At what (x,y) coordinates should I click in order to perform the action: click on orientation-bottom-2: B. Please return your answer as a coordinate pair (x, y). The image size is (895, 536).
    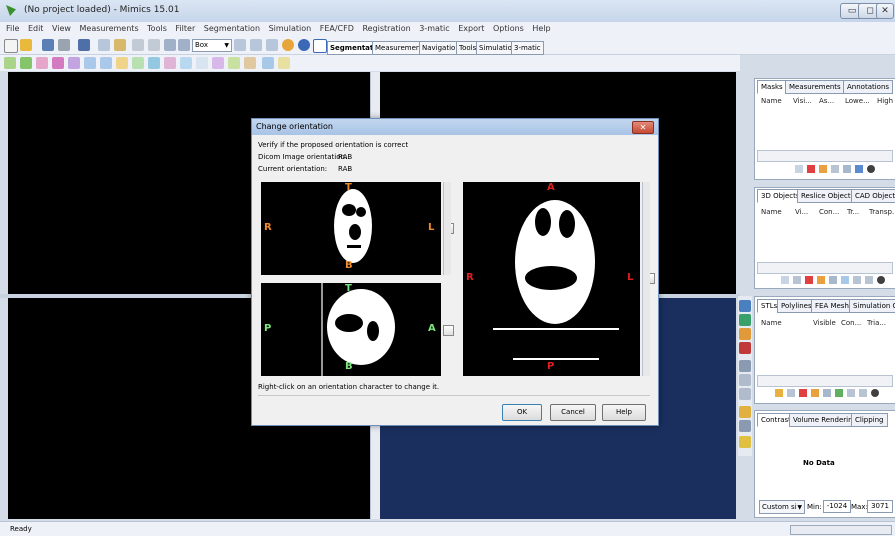
    Looking at the image, I should click on (349, 366).